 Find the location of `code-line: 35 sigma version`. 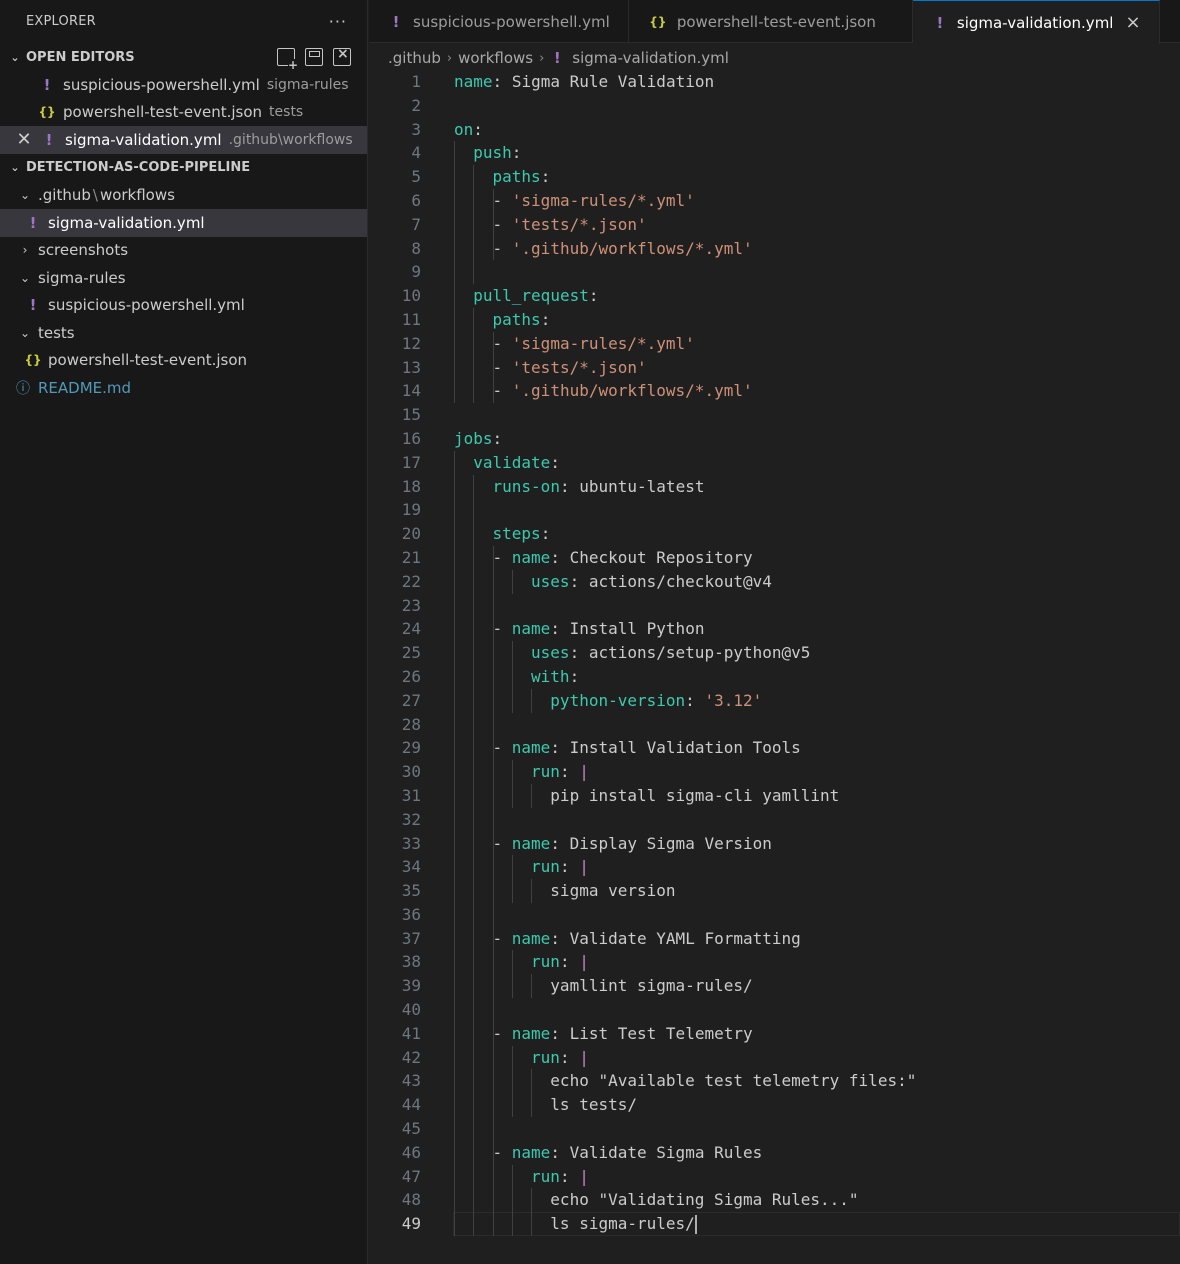

code-line: 35 sigma version is located at coordinates (774, 891).